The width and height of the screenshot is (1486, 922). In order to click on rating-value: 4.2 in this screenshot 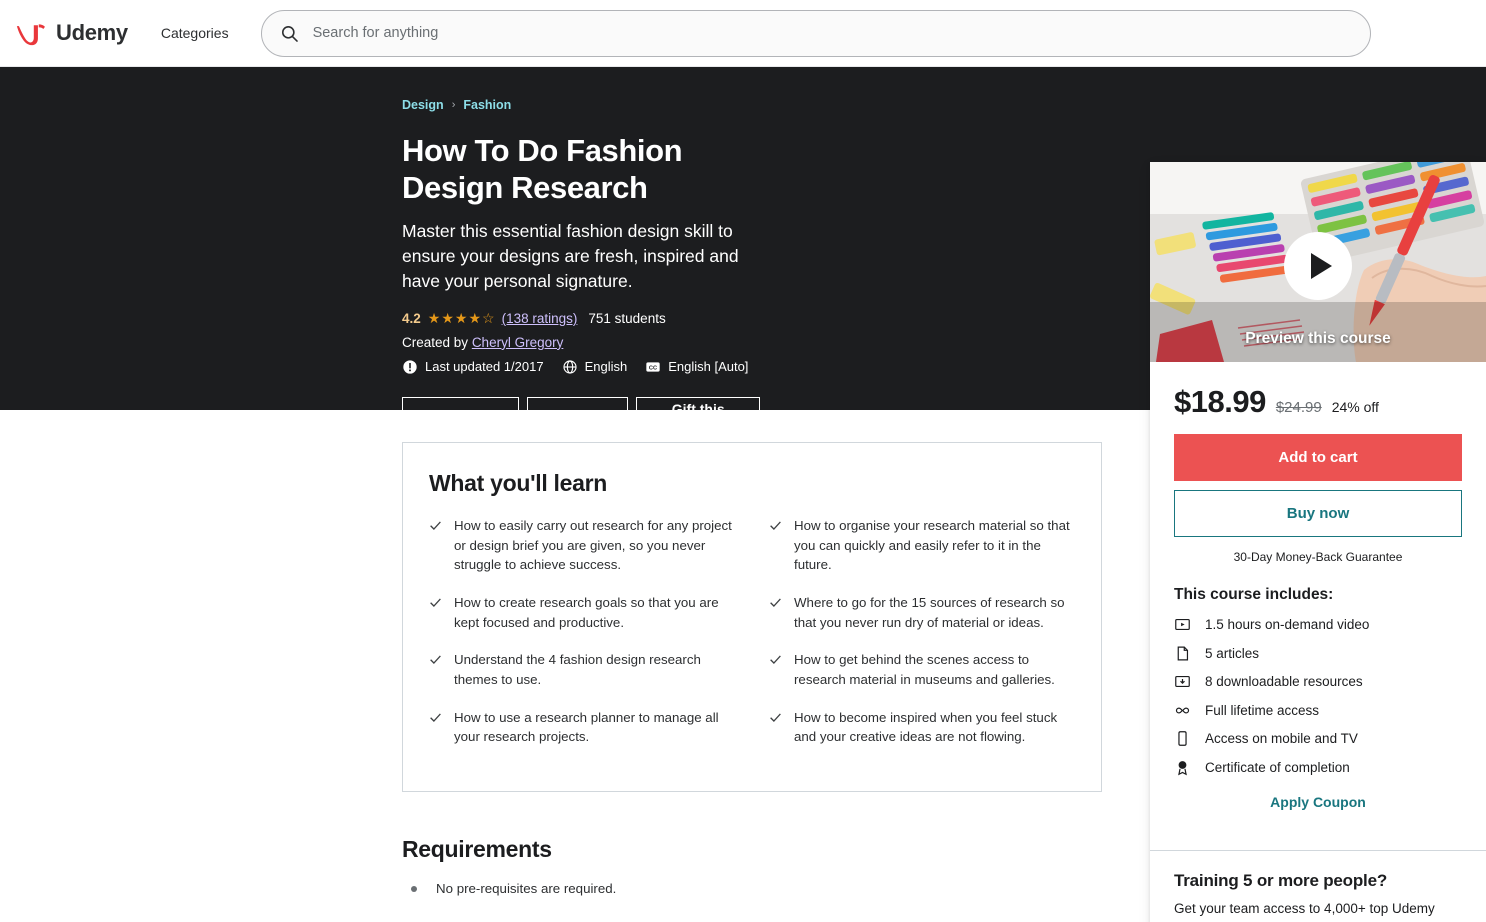, I will do `click(411, 318)`.